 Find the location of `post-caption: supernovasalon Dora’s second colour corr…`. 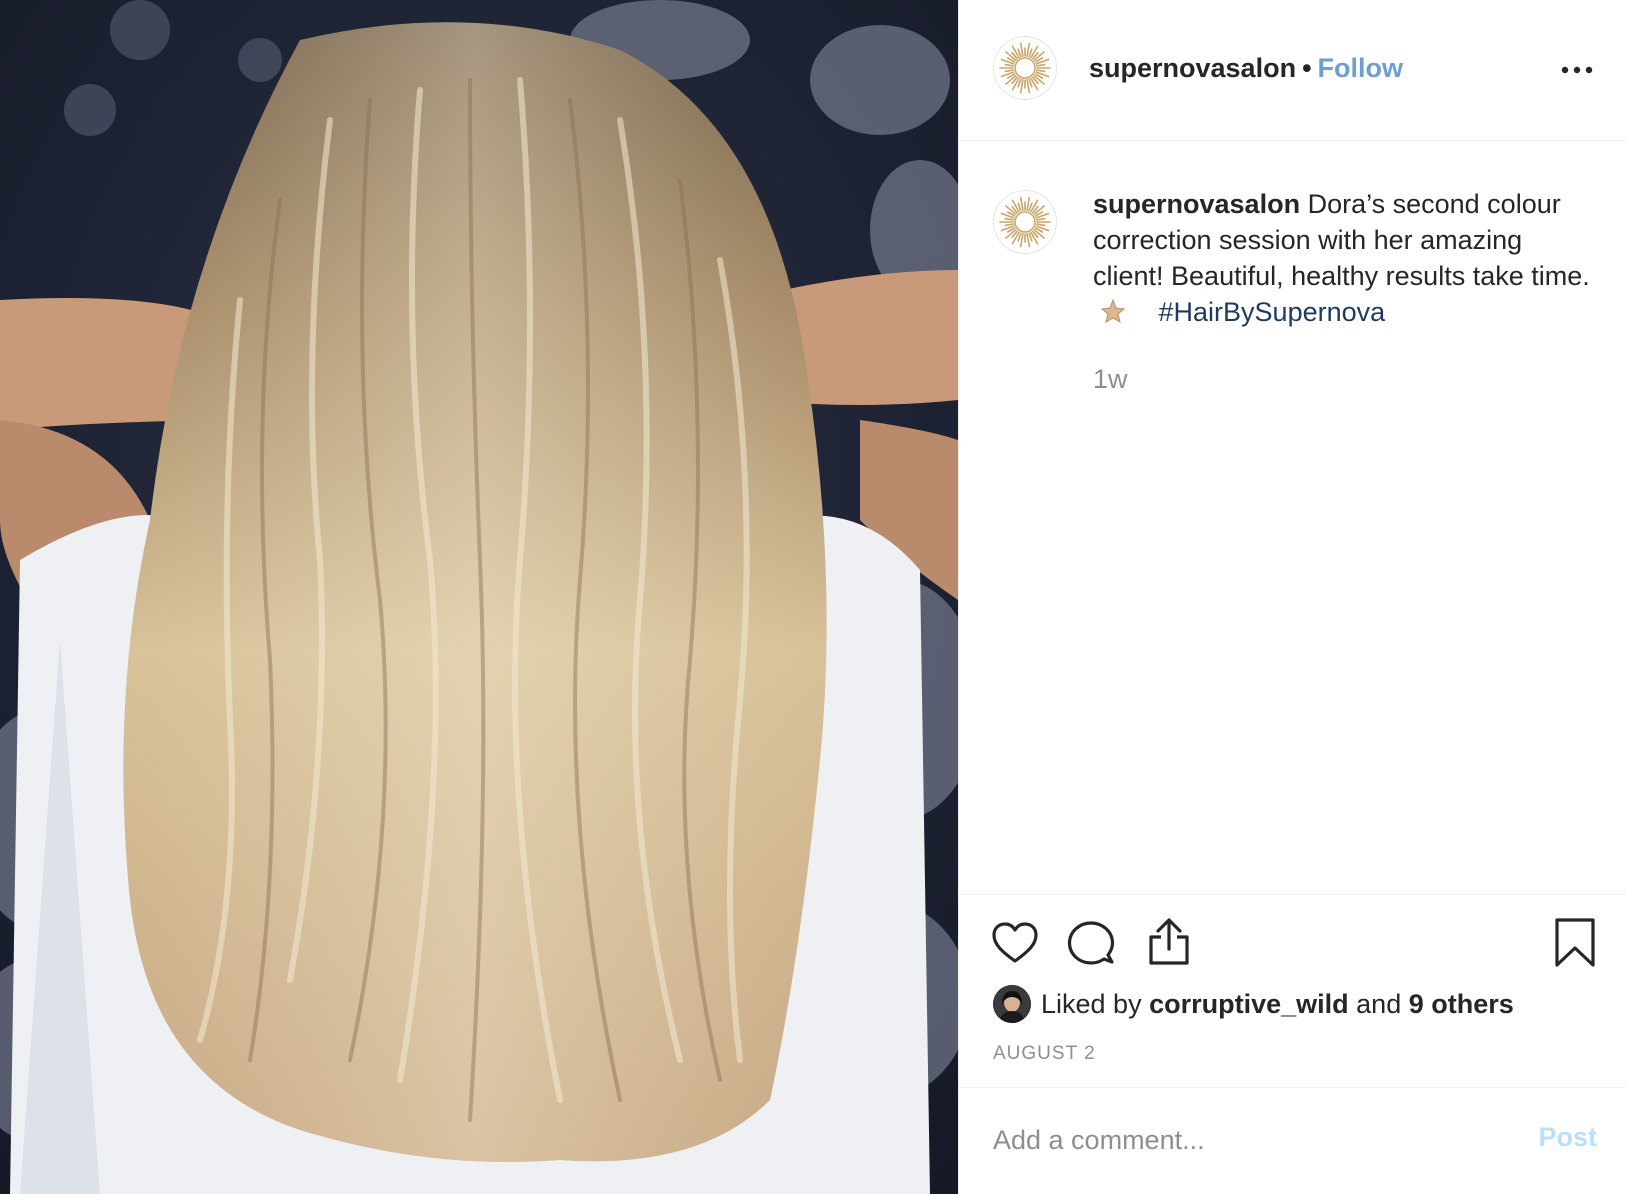

post-caption: supernovasalon Dora’s second colour corr… is located at coordinates (1343, 258).